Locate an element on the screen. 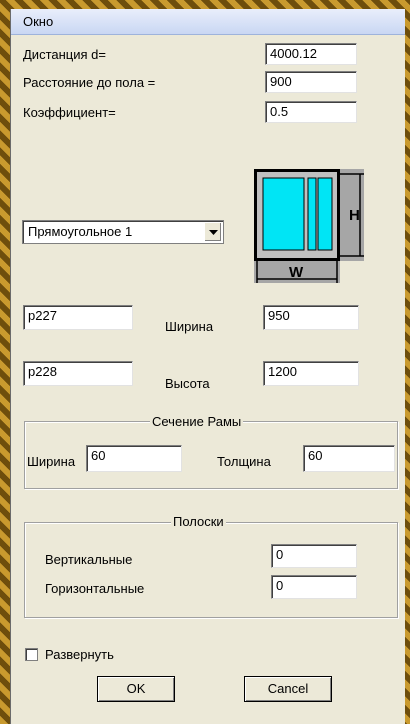 The width and height of the screenshot is (410, 724). dropdown-button is located at coordinates (213, 232).